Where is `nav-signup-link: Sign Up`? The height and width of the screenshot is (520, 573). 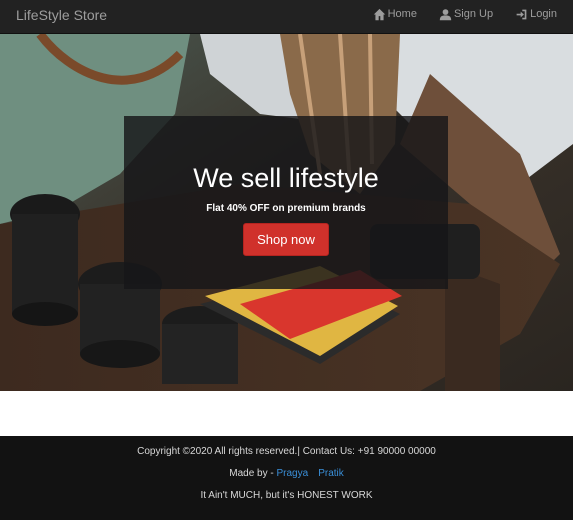
nav-signup-link: Sign Up is located at coordinates (466, 14).